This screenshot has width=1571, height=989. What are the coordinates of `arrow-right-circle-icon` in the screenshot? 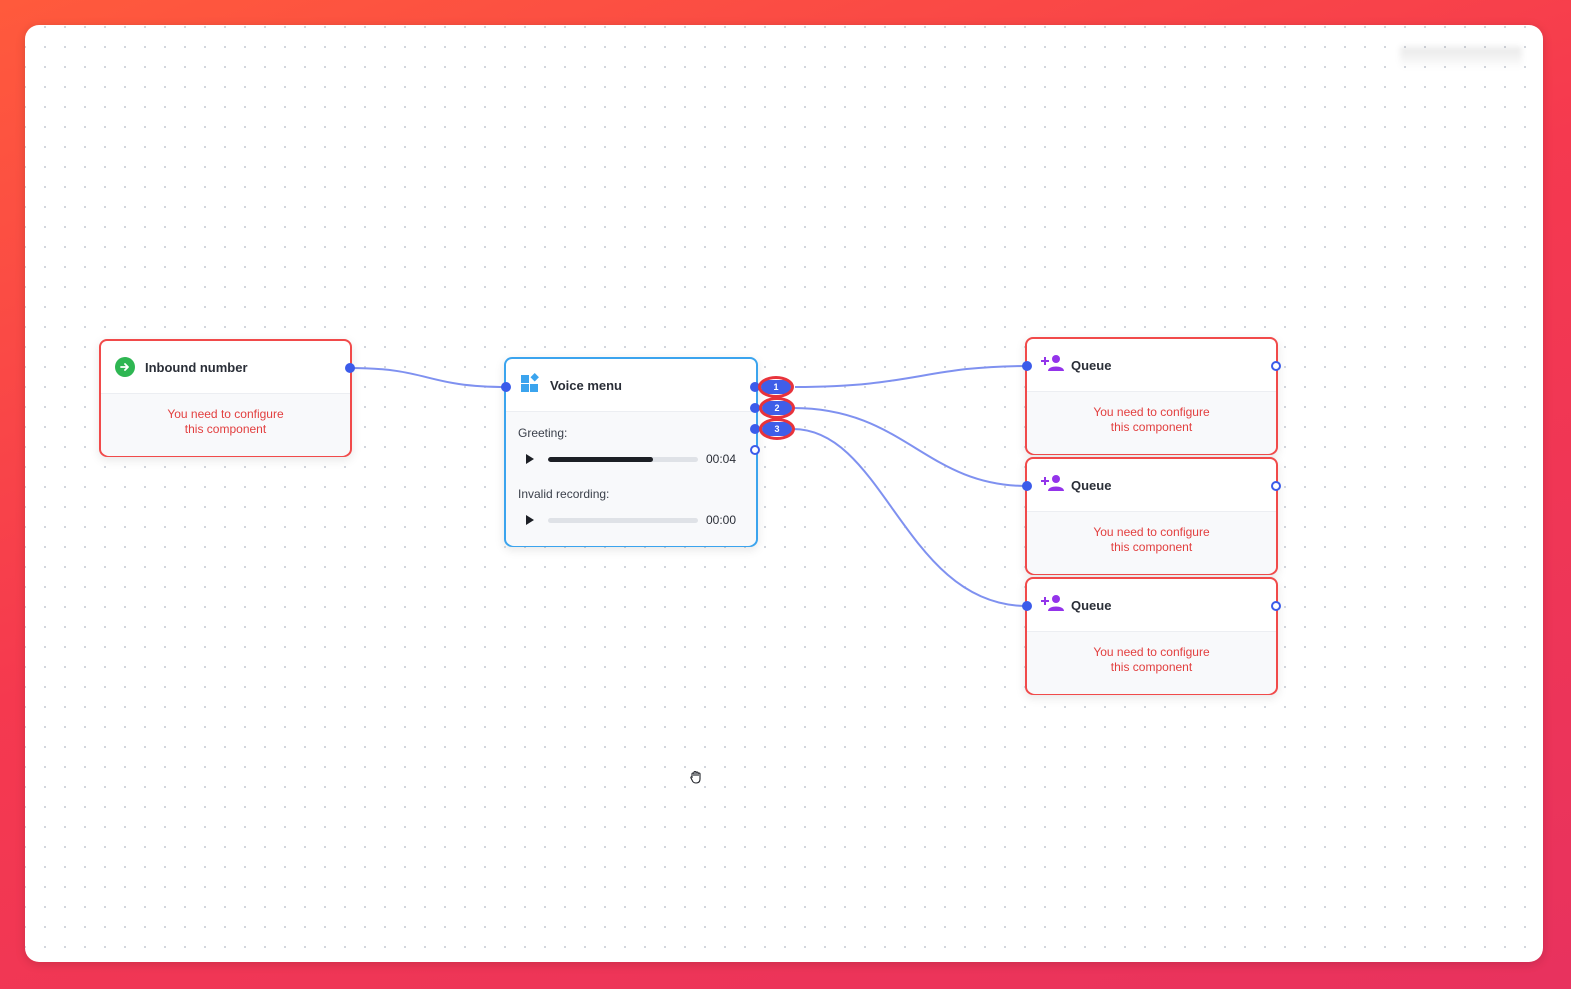 It's located at (125, 367).